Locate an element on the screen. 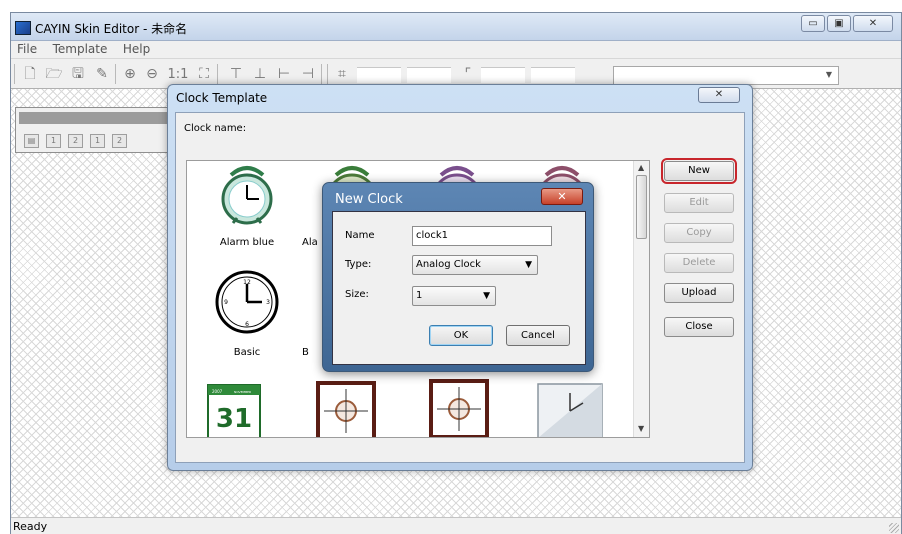  new-clock-close-button: ✕ is located at coordinates (562, 196).